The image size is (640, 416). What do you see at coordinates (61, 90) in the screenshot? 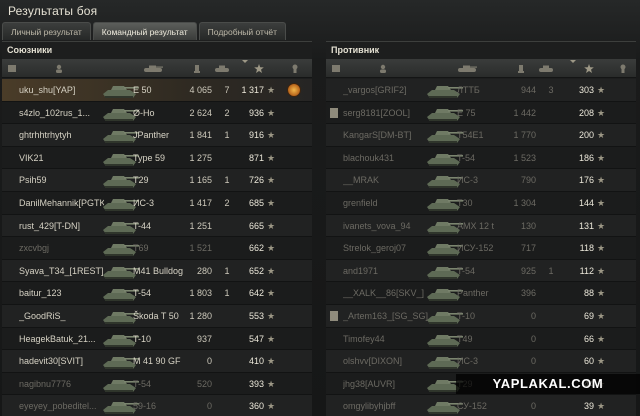
I see `player-name: uku_shu[YAP]` at bounding box center [61, 90].